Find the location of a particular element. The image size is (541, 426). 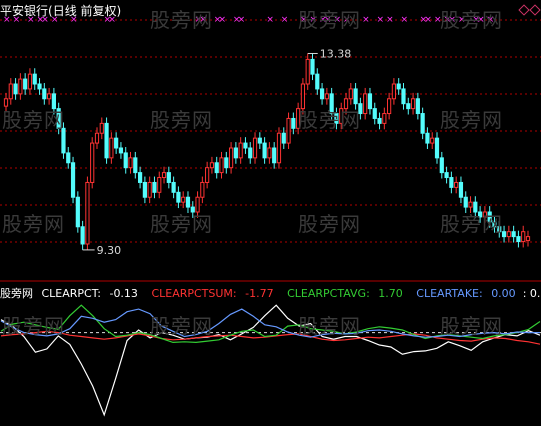

chart-title: 平安银行(日线 前复权) is located at coordinates (60, 10).